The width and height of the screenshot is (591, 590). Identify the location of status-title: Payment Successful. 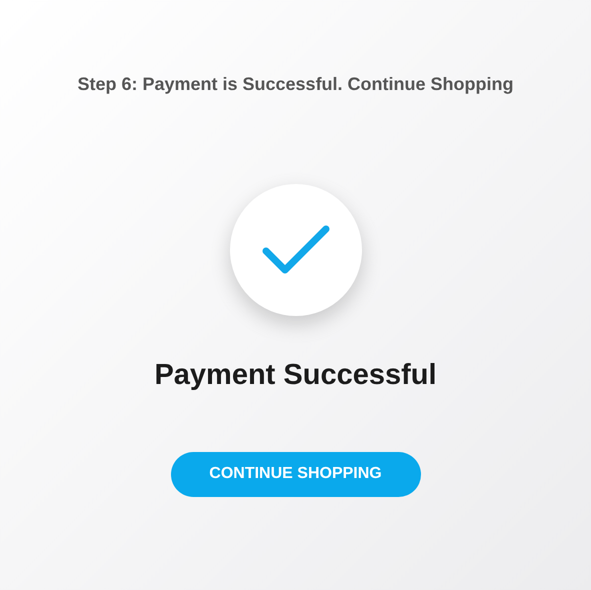
(295, 375).